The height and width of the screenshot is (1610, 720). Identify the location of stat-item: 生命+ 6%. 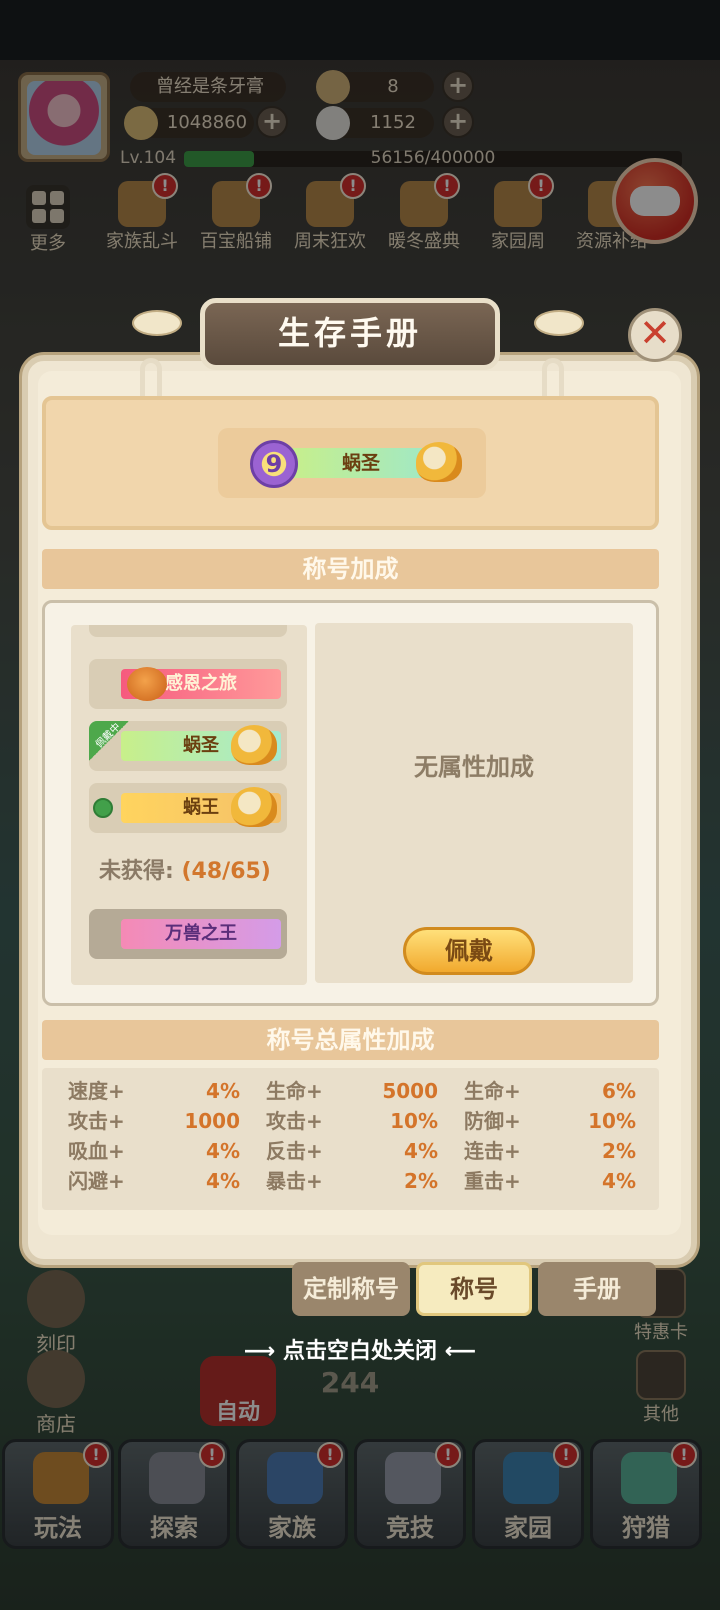
(550, 1091).